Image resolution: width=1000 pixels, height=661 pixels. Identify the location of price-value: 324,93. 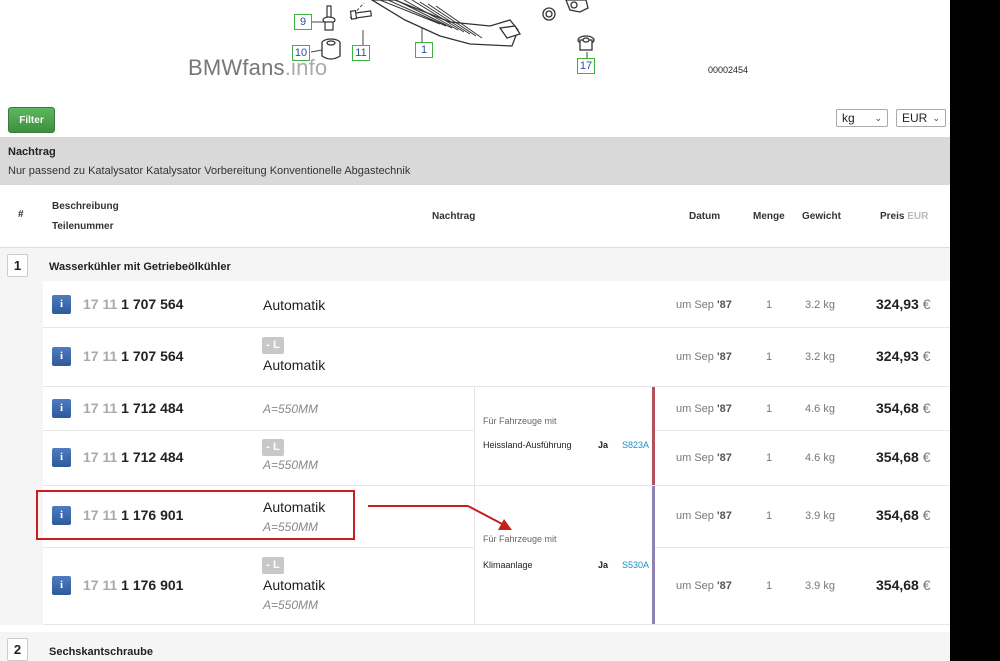
(897, 304).